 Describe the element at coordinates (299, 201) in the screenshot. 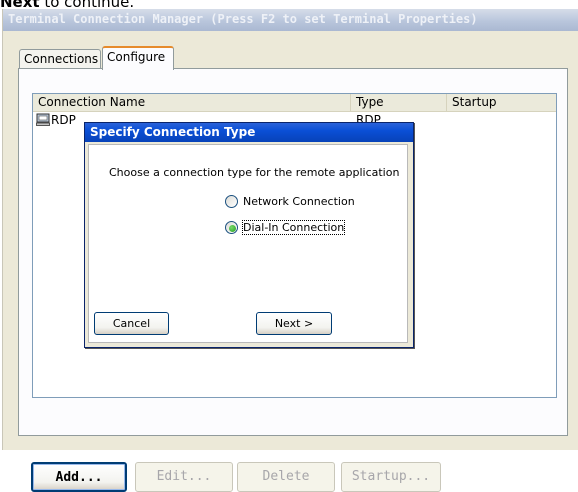

I see `network-connection-label: Network Connection` at that location.